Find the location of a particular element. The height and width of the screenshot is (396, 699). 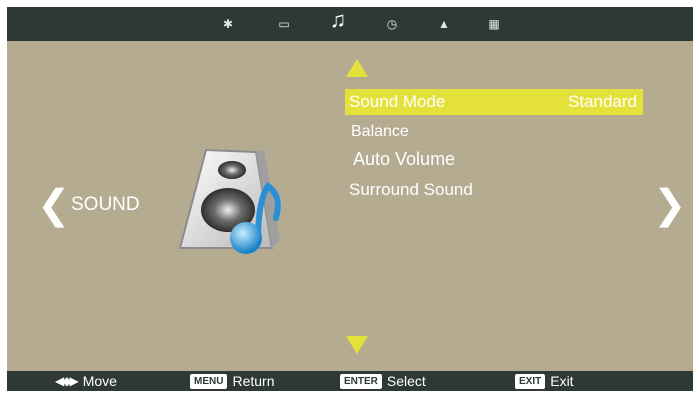

hint-return-label: Return is located at coordinates (253, 381).